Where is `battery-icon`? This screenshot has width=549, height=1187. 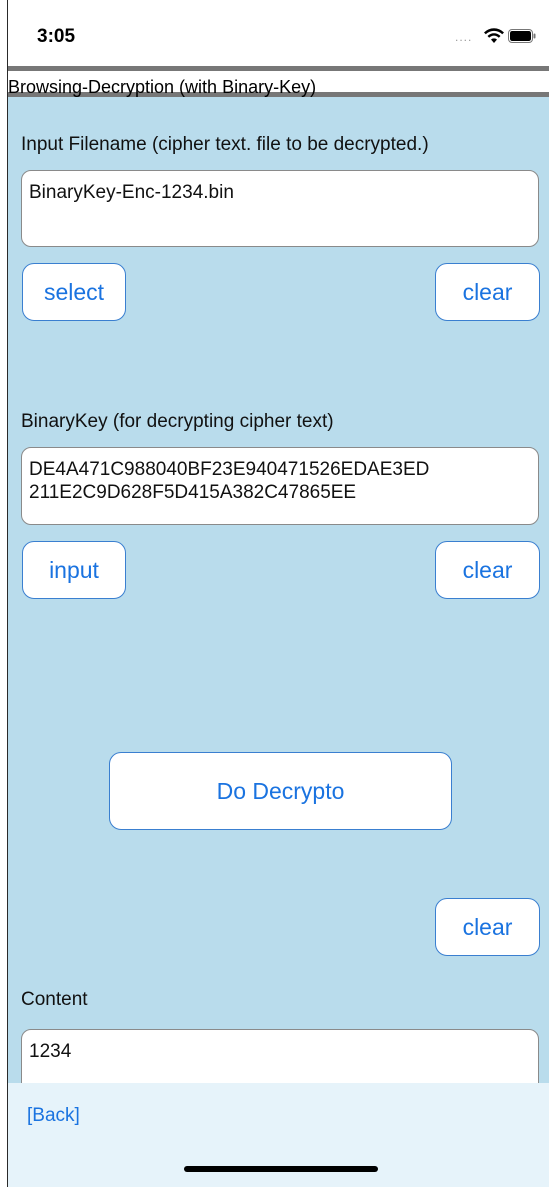
battery-icon is located at coordinates (522, 36).